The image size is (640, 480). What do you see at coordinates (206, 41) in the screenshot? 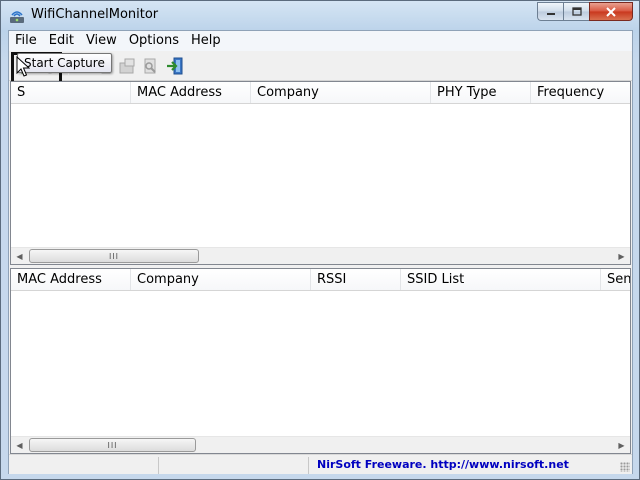
I see `menu-help: Help` at bounding box center [206, 41].